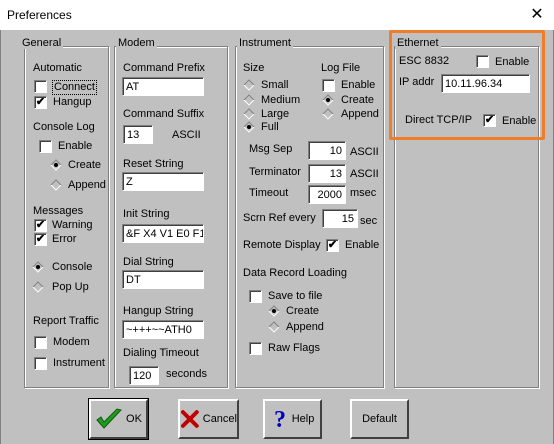 This screenshot has height=444, width=554. Describe the element at coordinates (70, 287) in the screenshot. I see `popup-radio-label: Pop Up` at that location.